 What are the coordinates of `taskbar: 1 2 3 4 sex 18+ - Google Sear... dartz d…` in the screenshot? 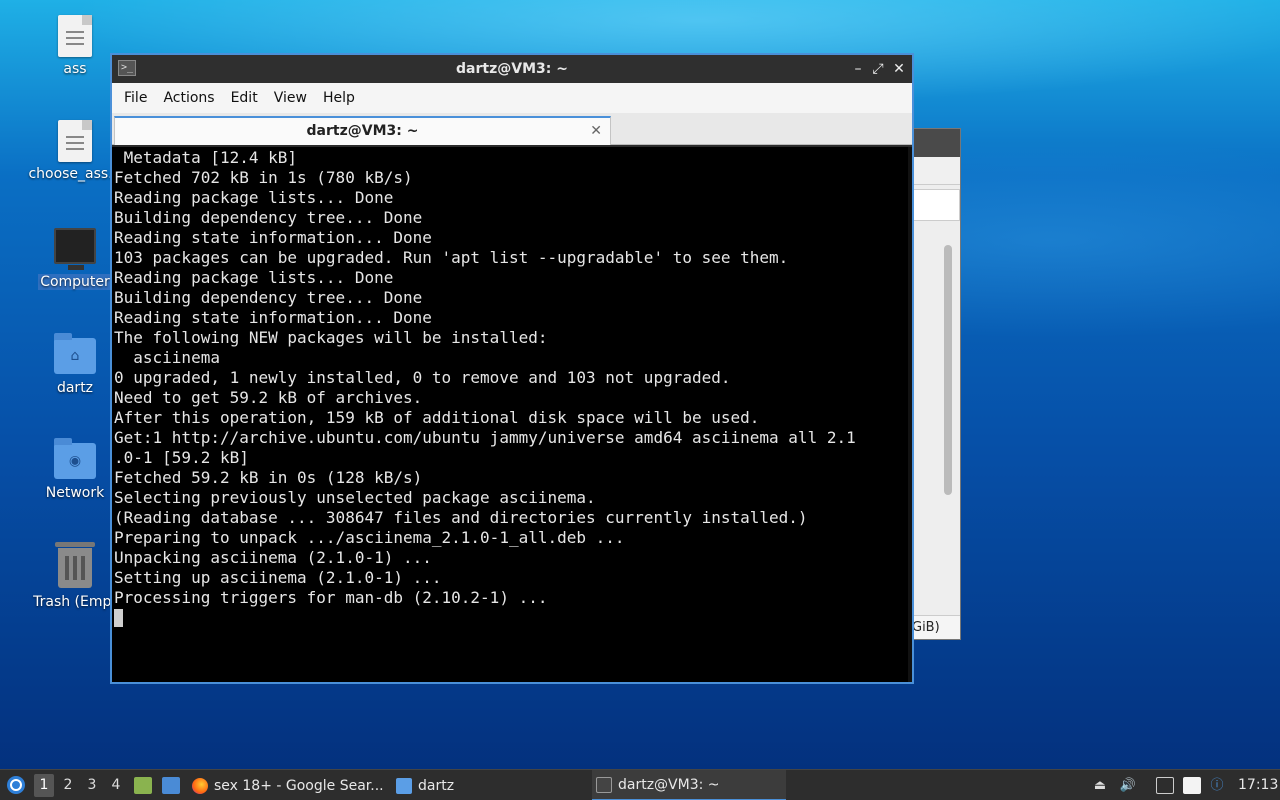 It's located at (640, 784).